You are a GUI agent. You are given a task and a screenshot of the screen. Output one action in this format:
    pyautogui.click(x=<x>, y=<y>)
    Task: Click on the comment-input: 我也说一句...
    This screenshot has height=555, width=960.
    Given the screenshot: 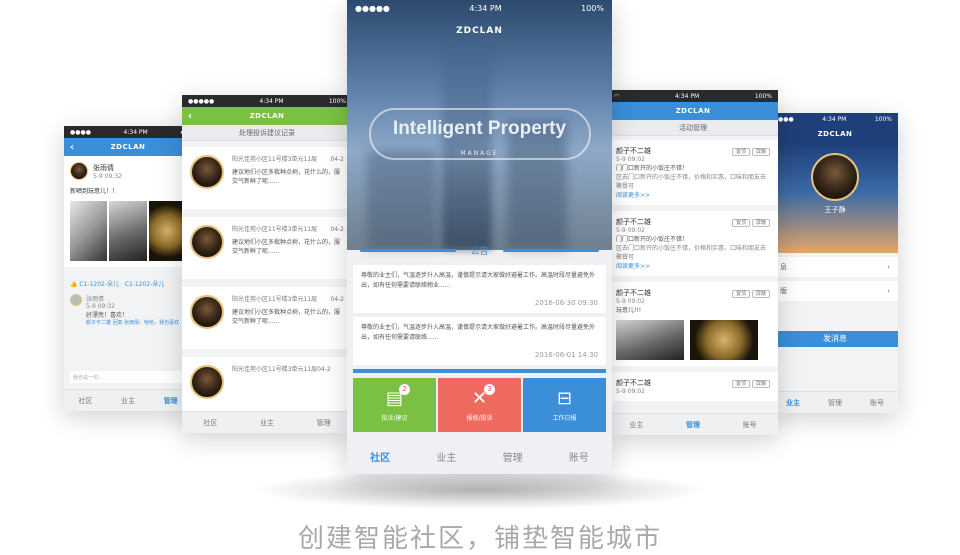 What is the action you would take?
    pyautogui.click(x=128, y=377)
    